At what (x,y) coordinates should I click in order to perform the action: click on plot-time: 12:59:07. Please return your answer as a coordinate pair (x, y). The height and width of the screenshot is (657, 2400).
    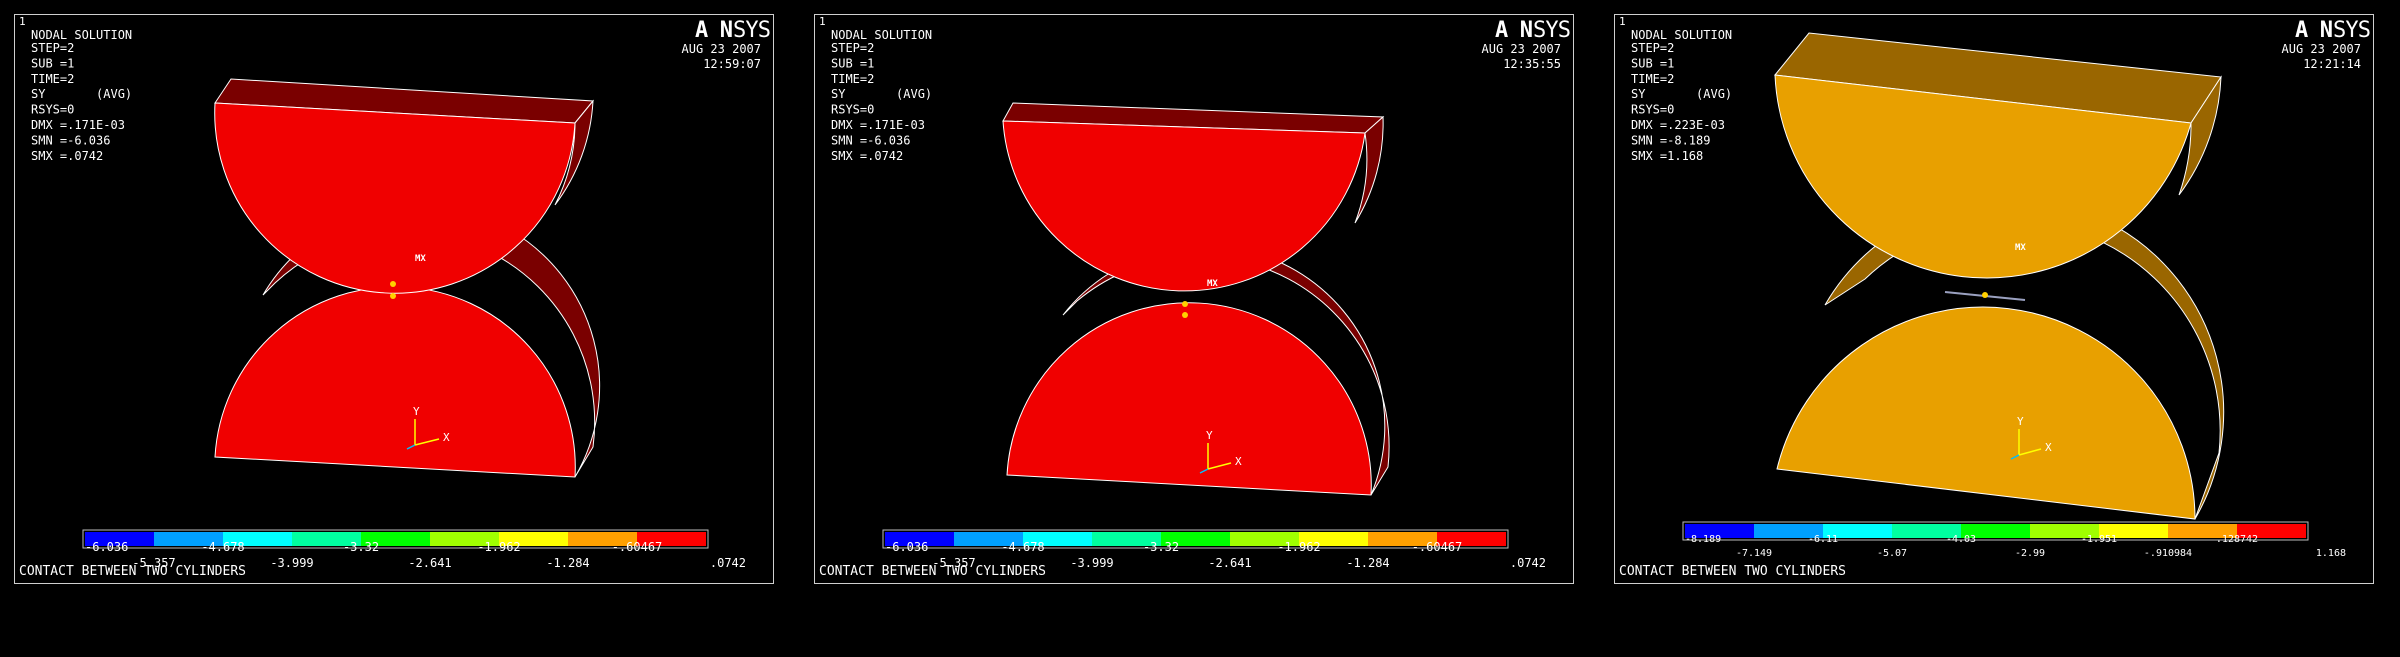
    Looking at the image, I should click on (732, 64).